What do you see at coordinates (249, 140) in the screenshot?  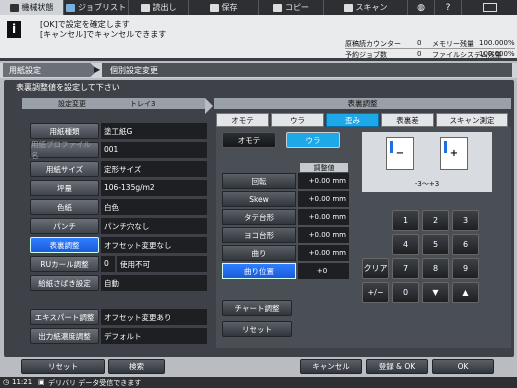 I see `side-front-button: オモテ` at bounding box center [249, 140].